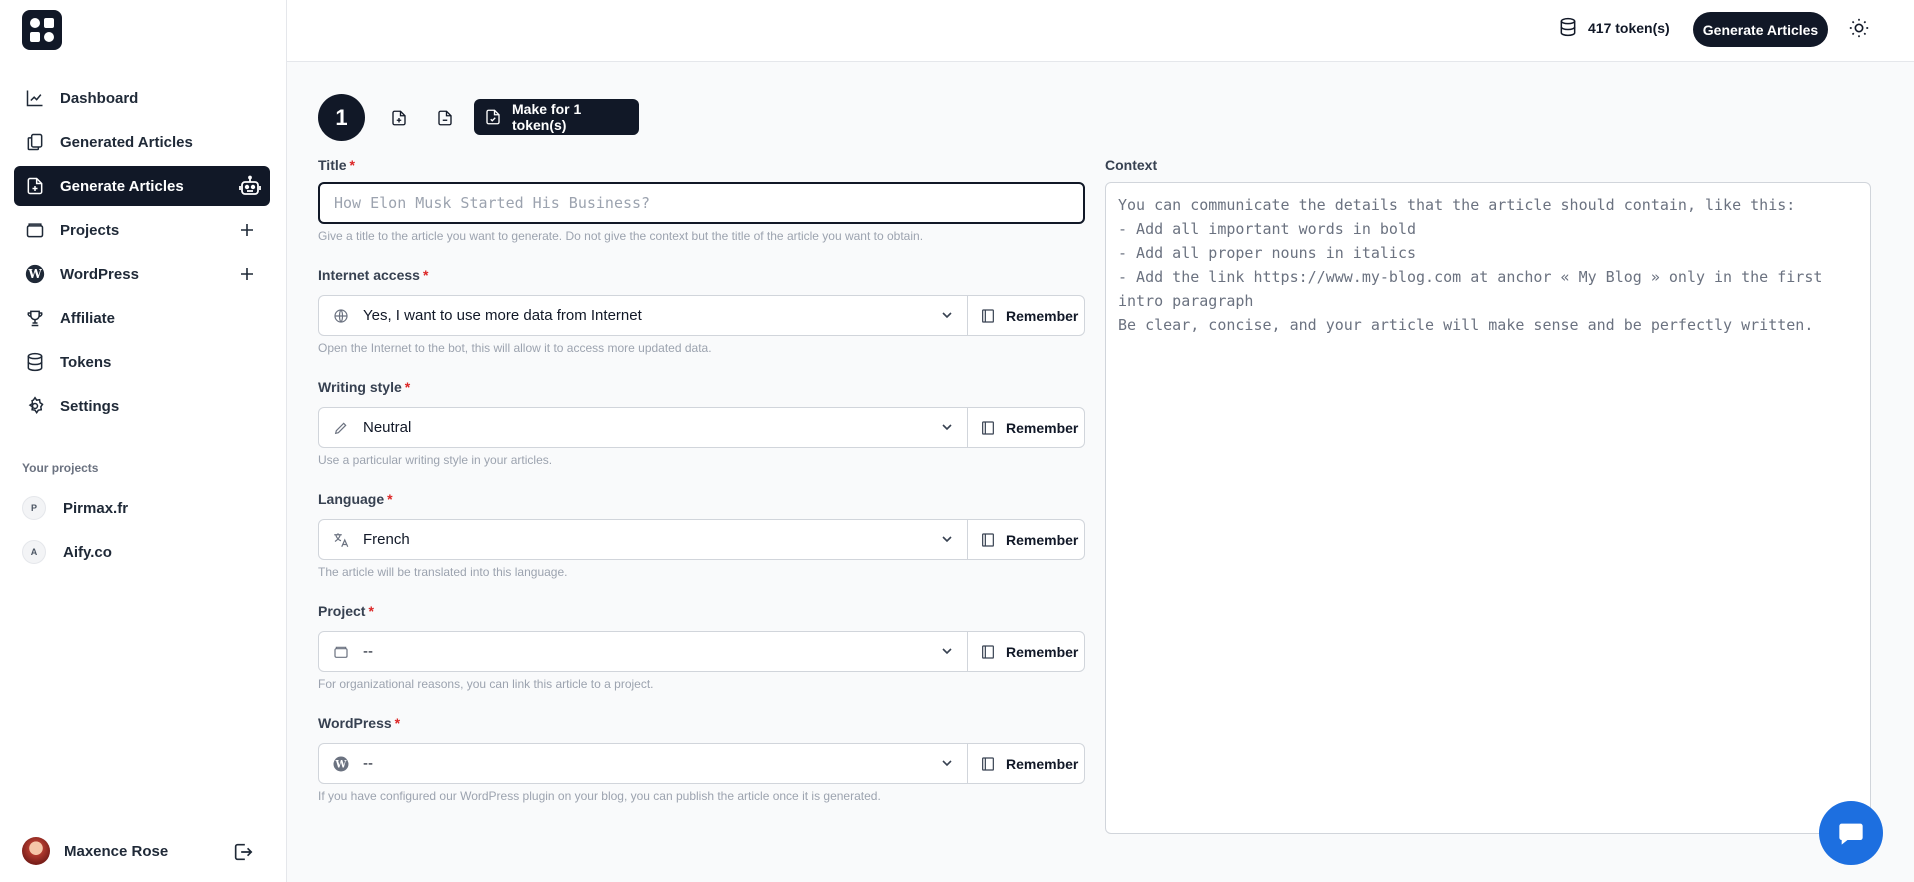  What do you see at coordinates (90, 406) in the screenshot?
I see `sidebar-item-label: Settings` at bounding box center [90, 406].